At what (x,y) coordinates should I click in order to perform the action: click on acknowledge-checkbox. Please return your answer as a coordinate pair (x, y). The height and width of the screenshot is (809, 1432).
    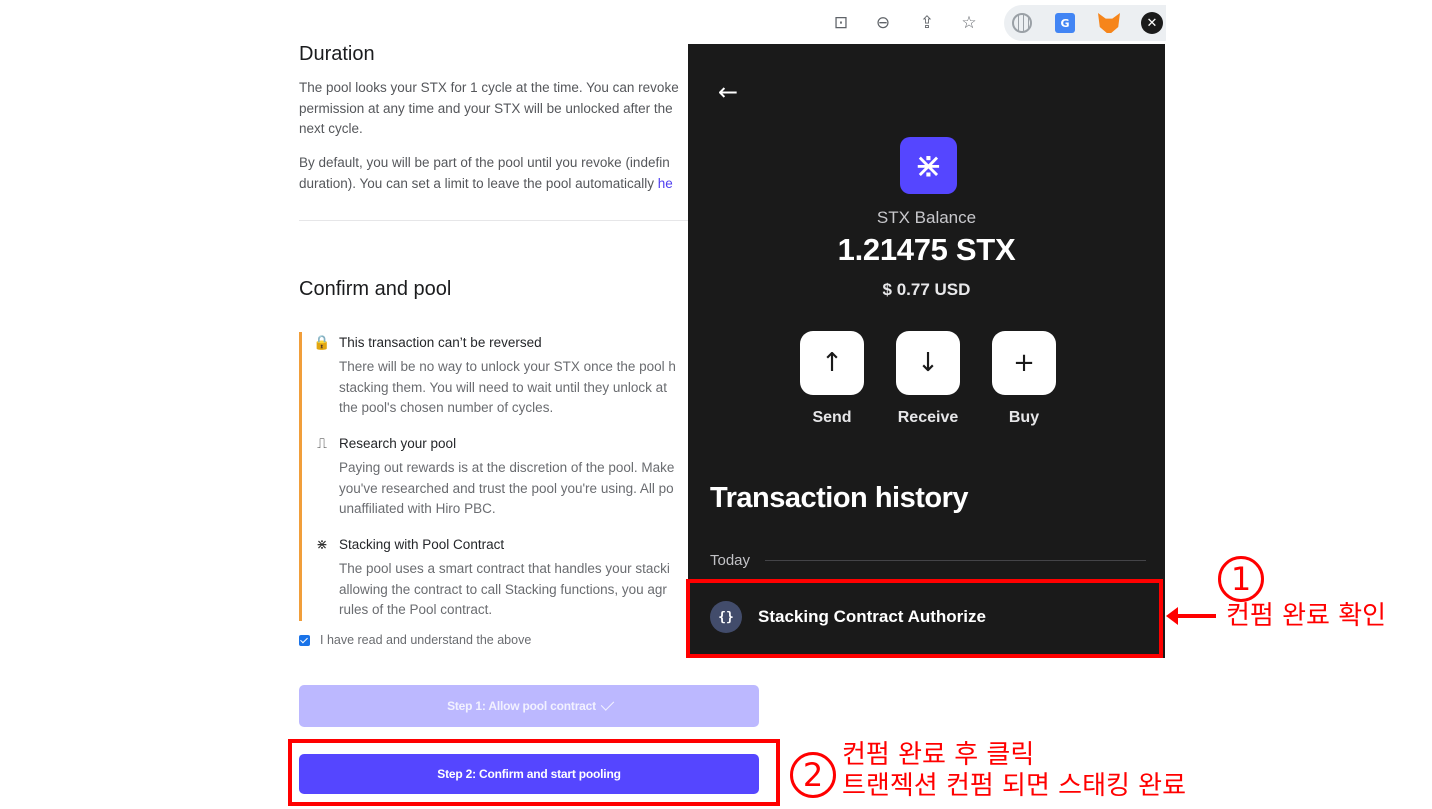
    Looking at the image, I should click on (304, 640).